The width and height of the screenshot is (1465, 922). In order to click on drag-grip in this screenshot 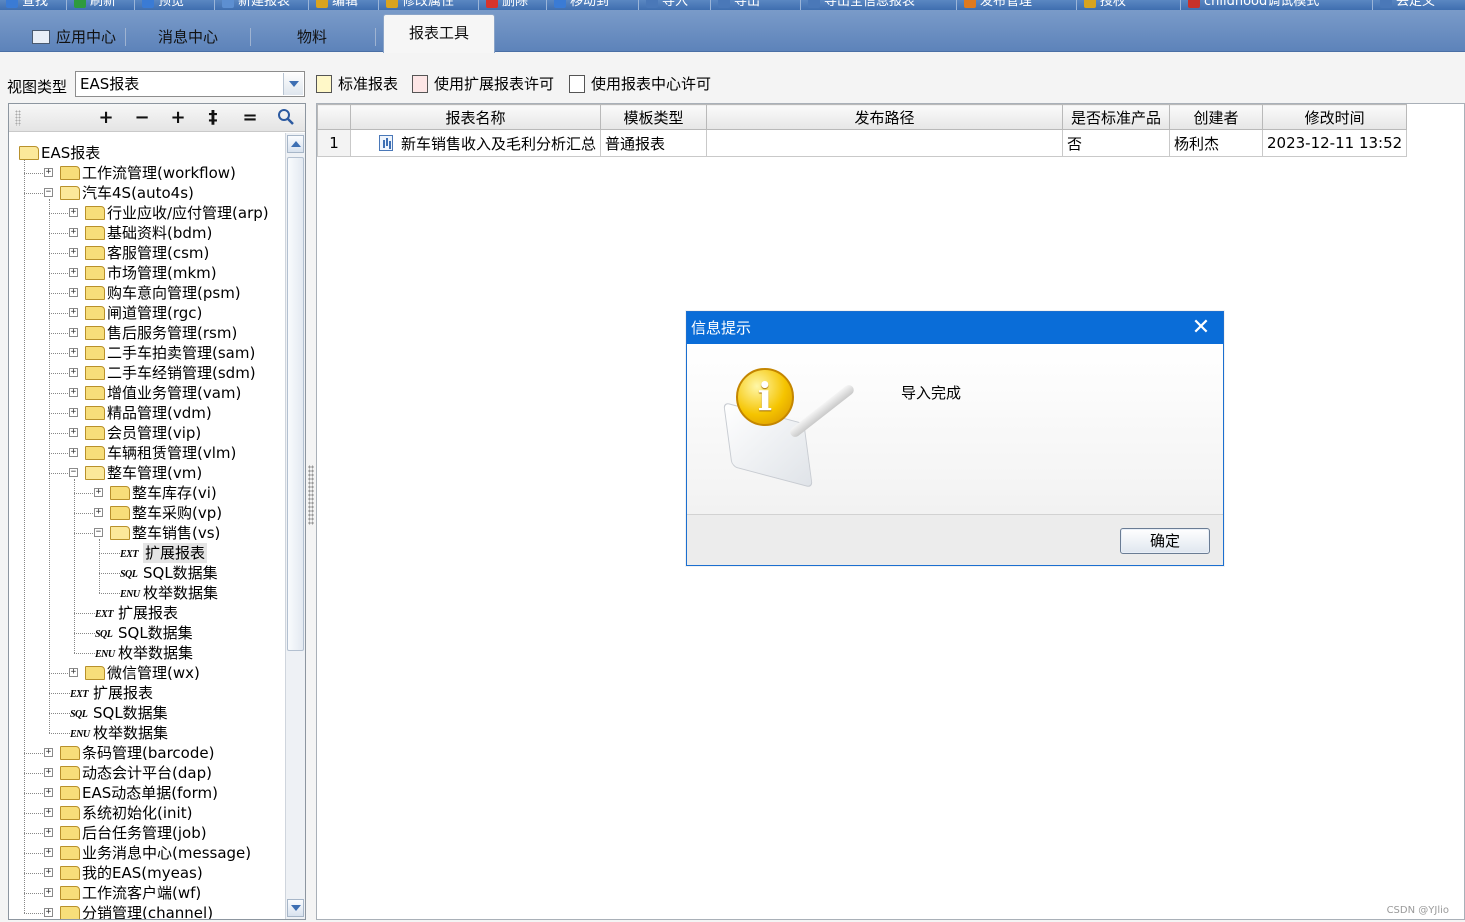, I will do `click(18, 118)`.